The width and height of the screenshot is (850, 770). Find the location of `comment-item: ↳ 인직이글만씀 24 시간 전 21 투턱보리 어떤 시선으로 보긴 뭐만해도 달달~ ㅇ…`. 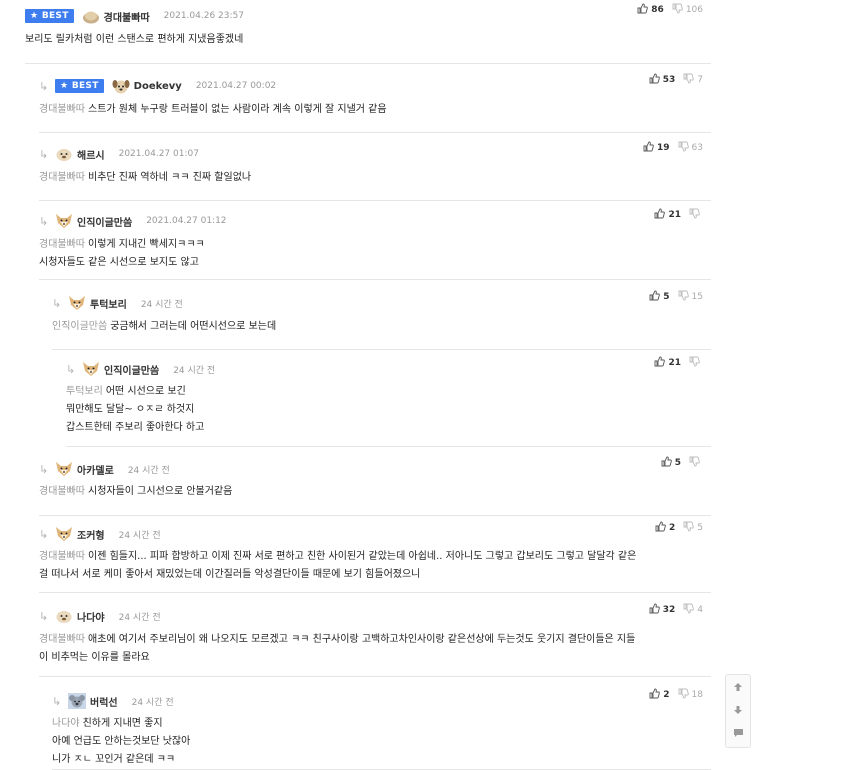

comment-item: ↳ 인직이글만씀 24 시간 전 21 투턱보리 어떤 시선으로 보긴 뭐만해도 달달~ ㅇ… is located at coordinates (388, 400).